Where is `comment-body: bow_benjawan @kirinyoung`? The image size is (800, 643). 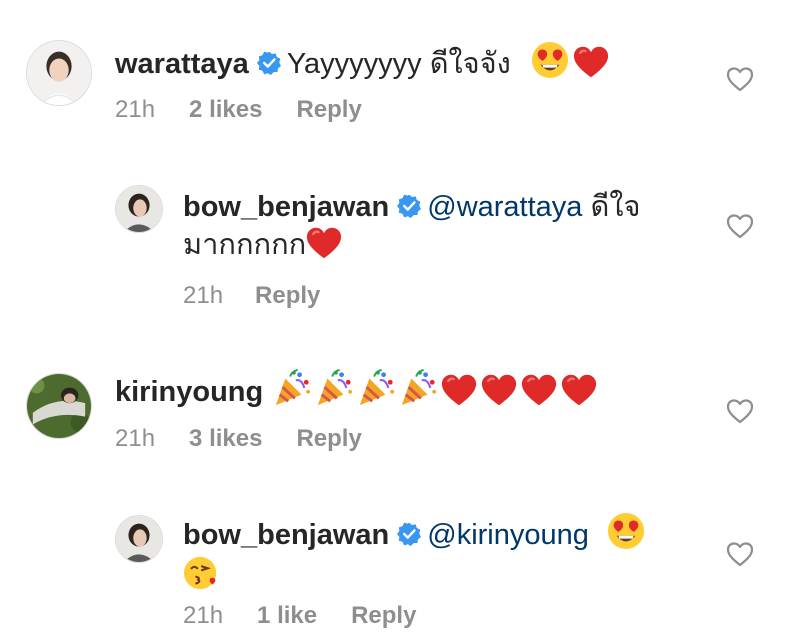 comment-body: bow_benjawan @kirinyoung is located at coordinates (443, 554).